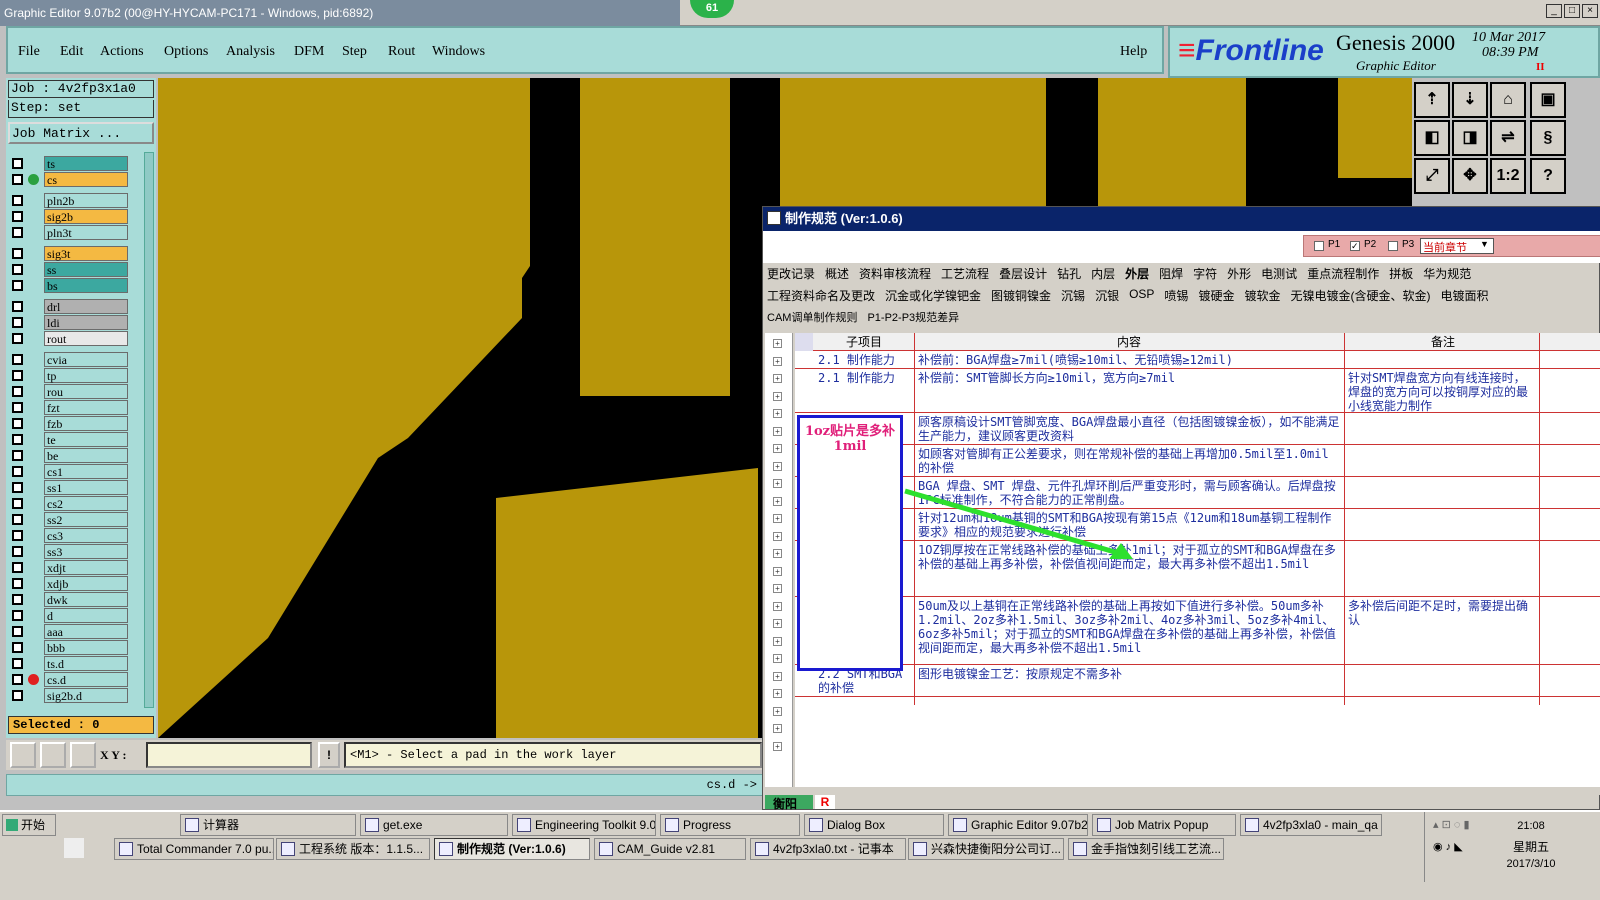 The height and width of the screenshot is (900, 1600). Describe the element at coordinates (1182, 791) in the screenshot. I see `horizontal-scrollbar` at that location.